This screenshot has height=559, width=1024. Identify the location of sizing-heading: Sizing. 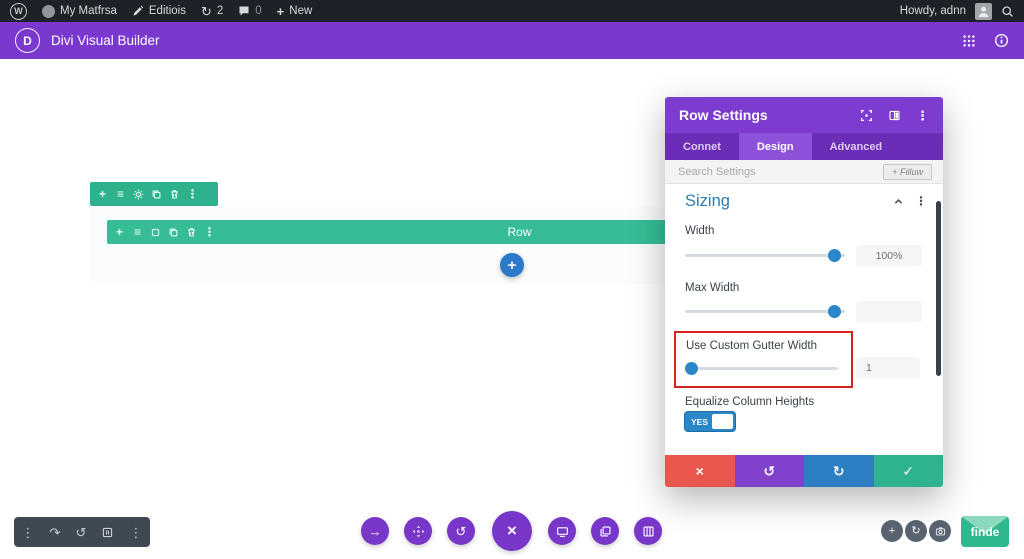
(707, 200).